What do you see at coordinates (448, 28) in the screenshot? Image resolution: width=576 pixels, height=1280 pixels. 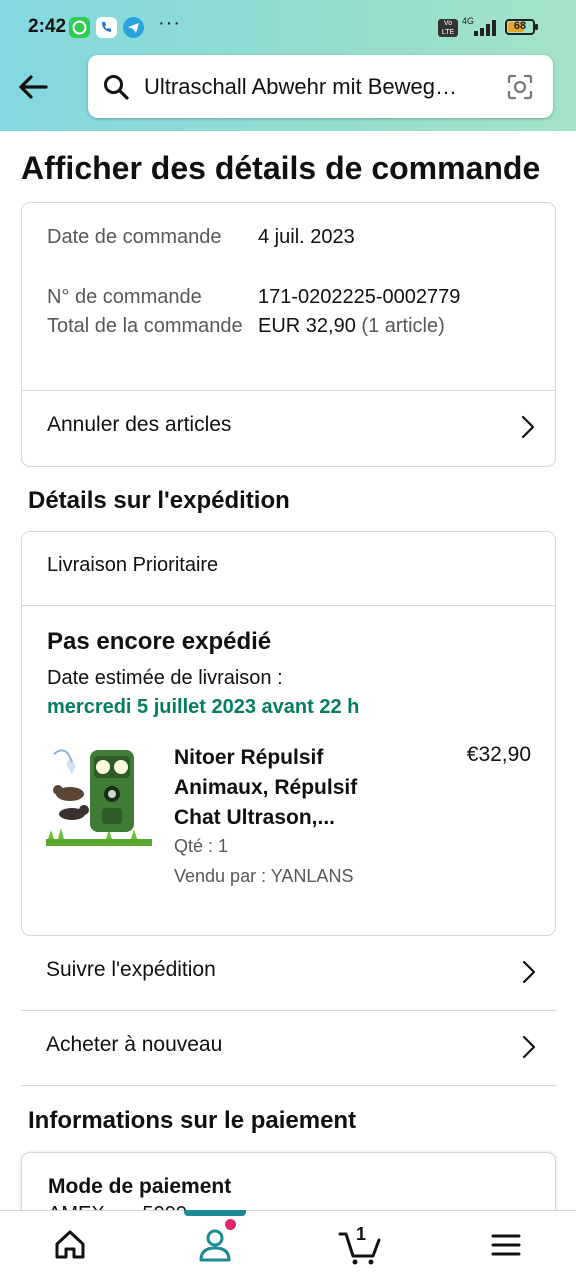 I see `volte-icon: Vo LTE` at bounding box center [448, 28].